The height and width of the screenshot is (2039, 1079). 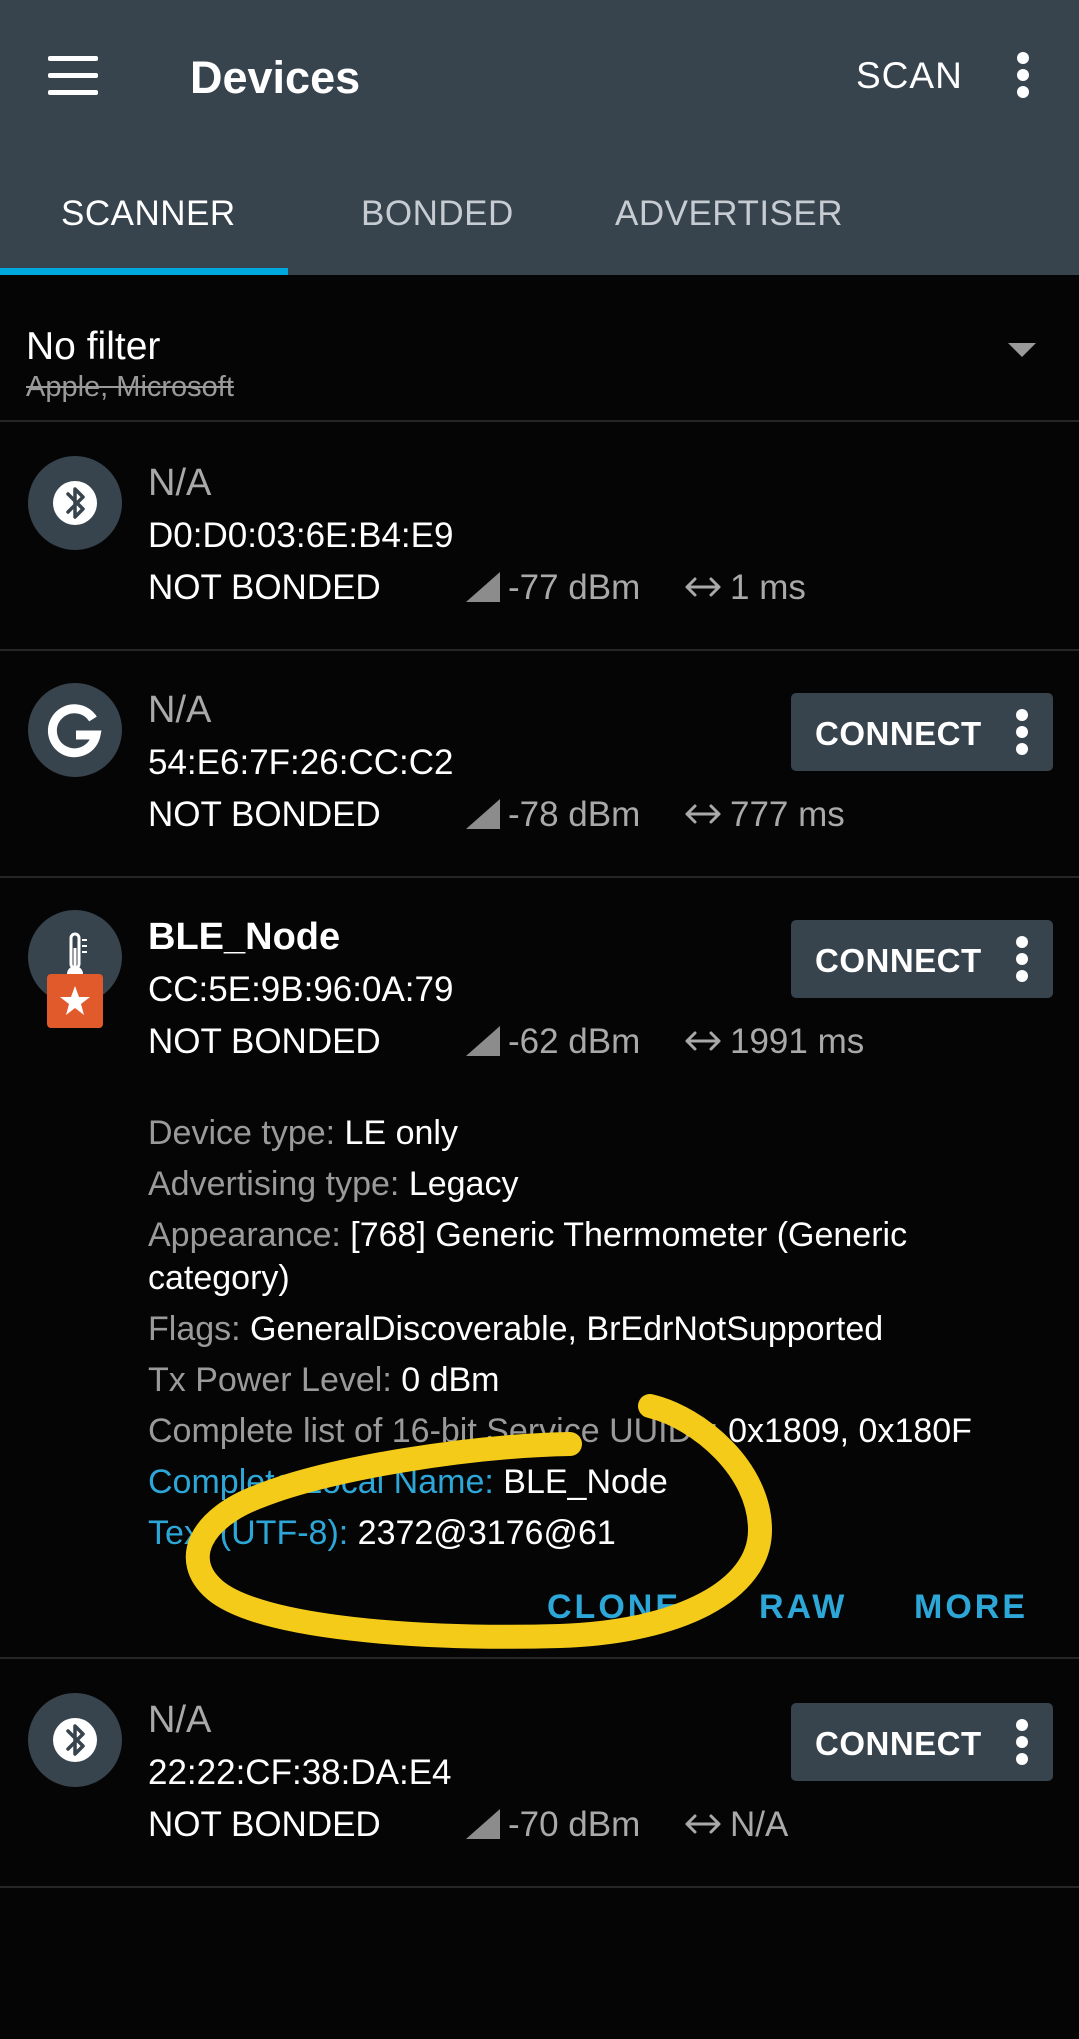 What do you see at coordinates (768, 587) in the screenshot?
I see `advertising-interval: 1 ms` at bounding box center [768, 587].